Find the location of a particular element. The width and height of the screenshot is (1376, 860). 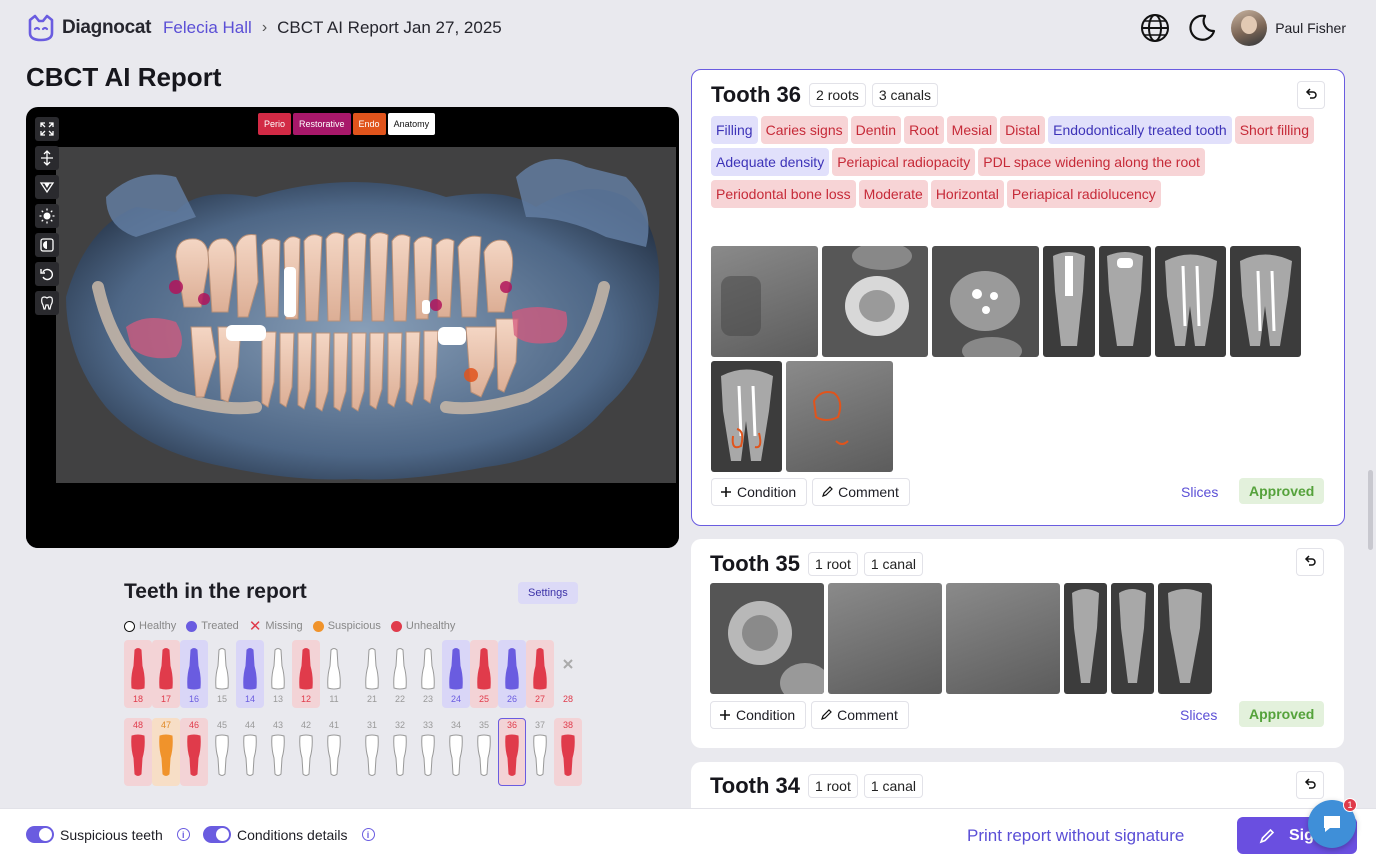

expand-icon is located at coordinates (47, 129).